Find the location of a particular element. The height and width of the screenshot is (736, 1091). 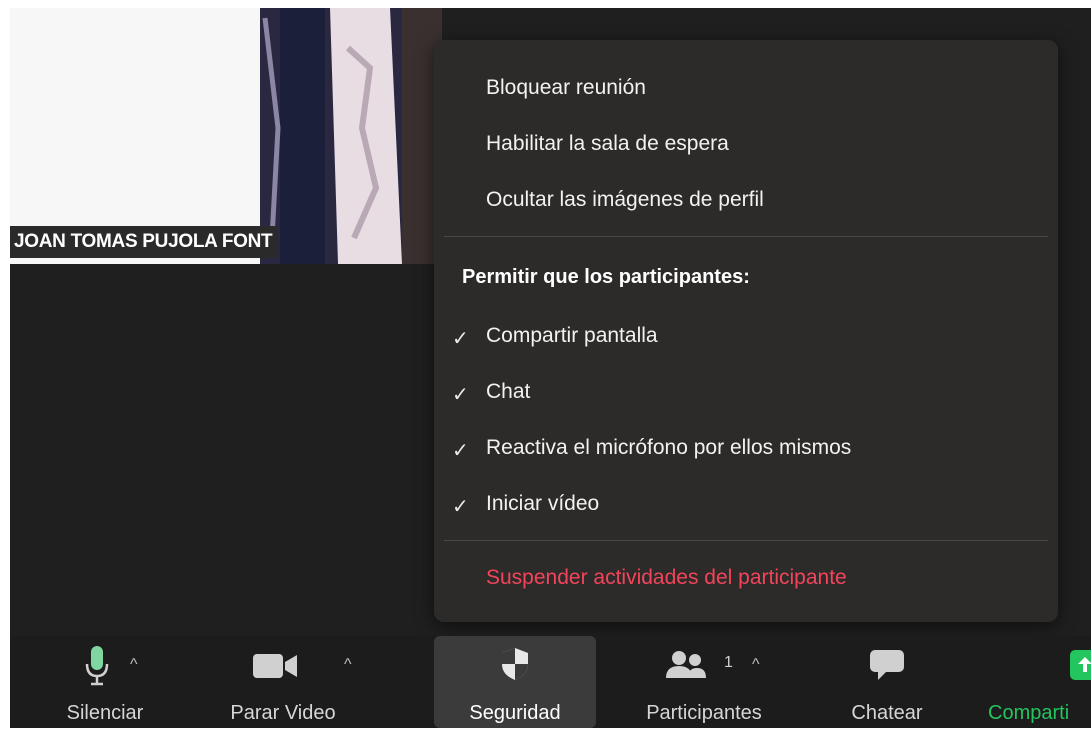

mute-label: Silenciar is located at coordinates (105, 713).